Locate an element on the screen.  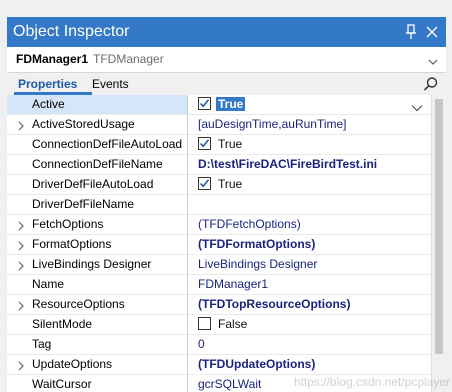
tab-strip: Properties Events is located at coordinates (226, 84).